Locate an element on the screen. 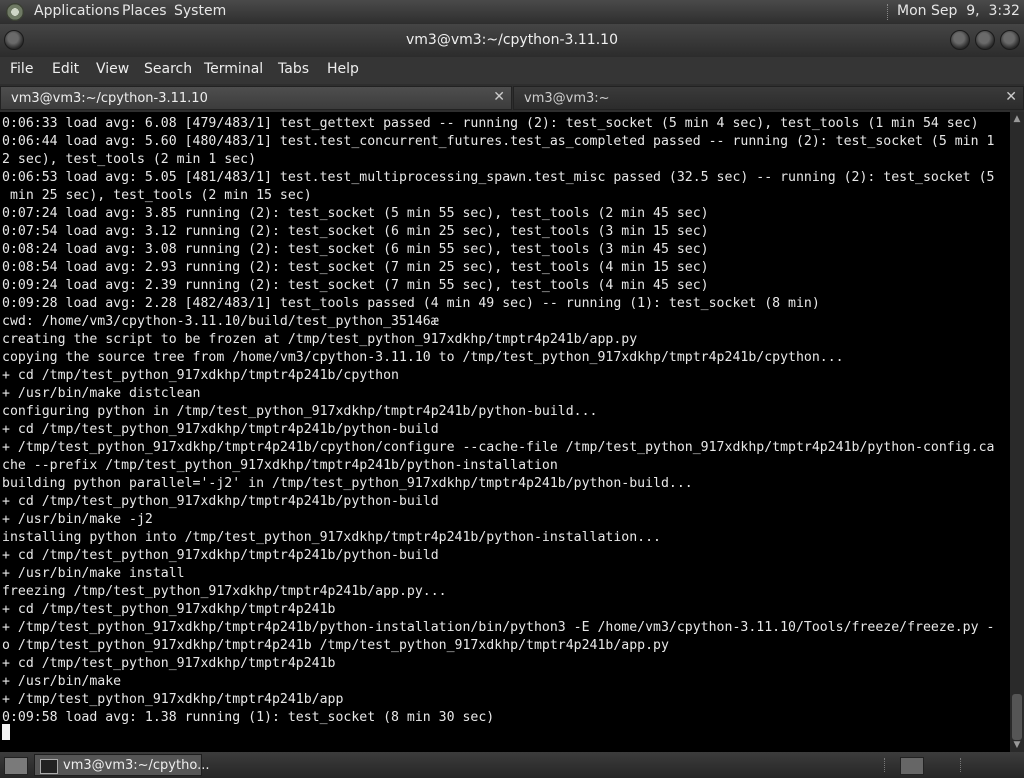 The height and width of the screenshot is (778, 1024). terminal-line: + /usr/bin/make install is located at coordinates (93, 573).